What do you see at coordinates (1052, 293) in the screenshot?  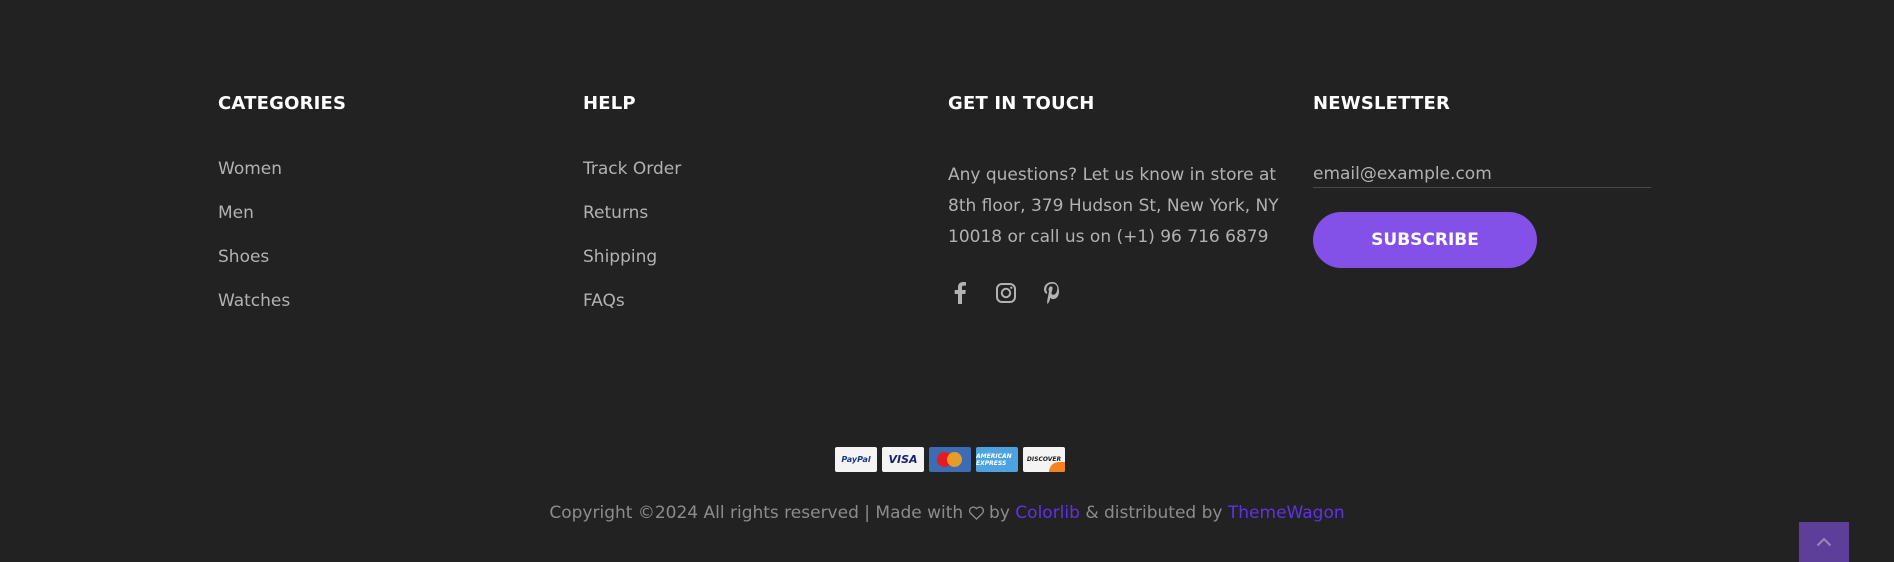 I see `pinterest-icon` at bounding box center [1052, 293].